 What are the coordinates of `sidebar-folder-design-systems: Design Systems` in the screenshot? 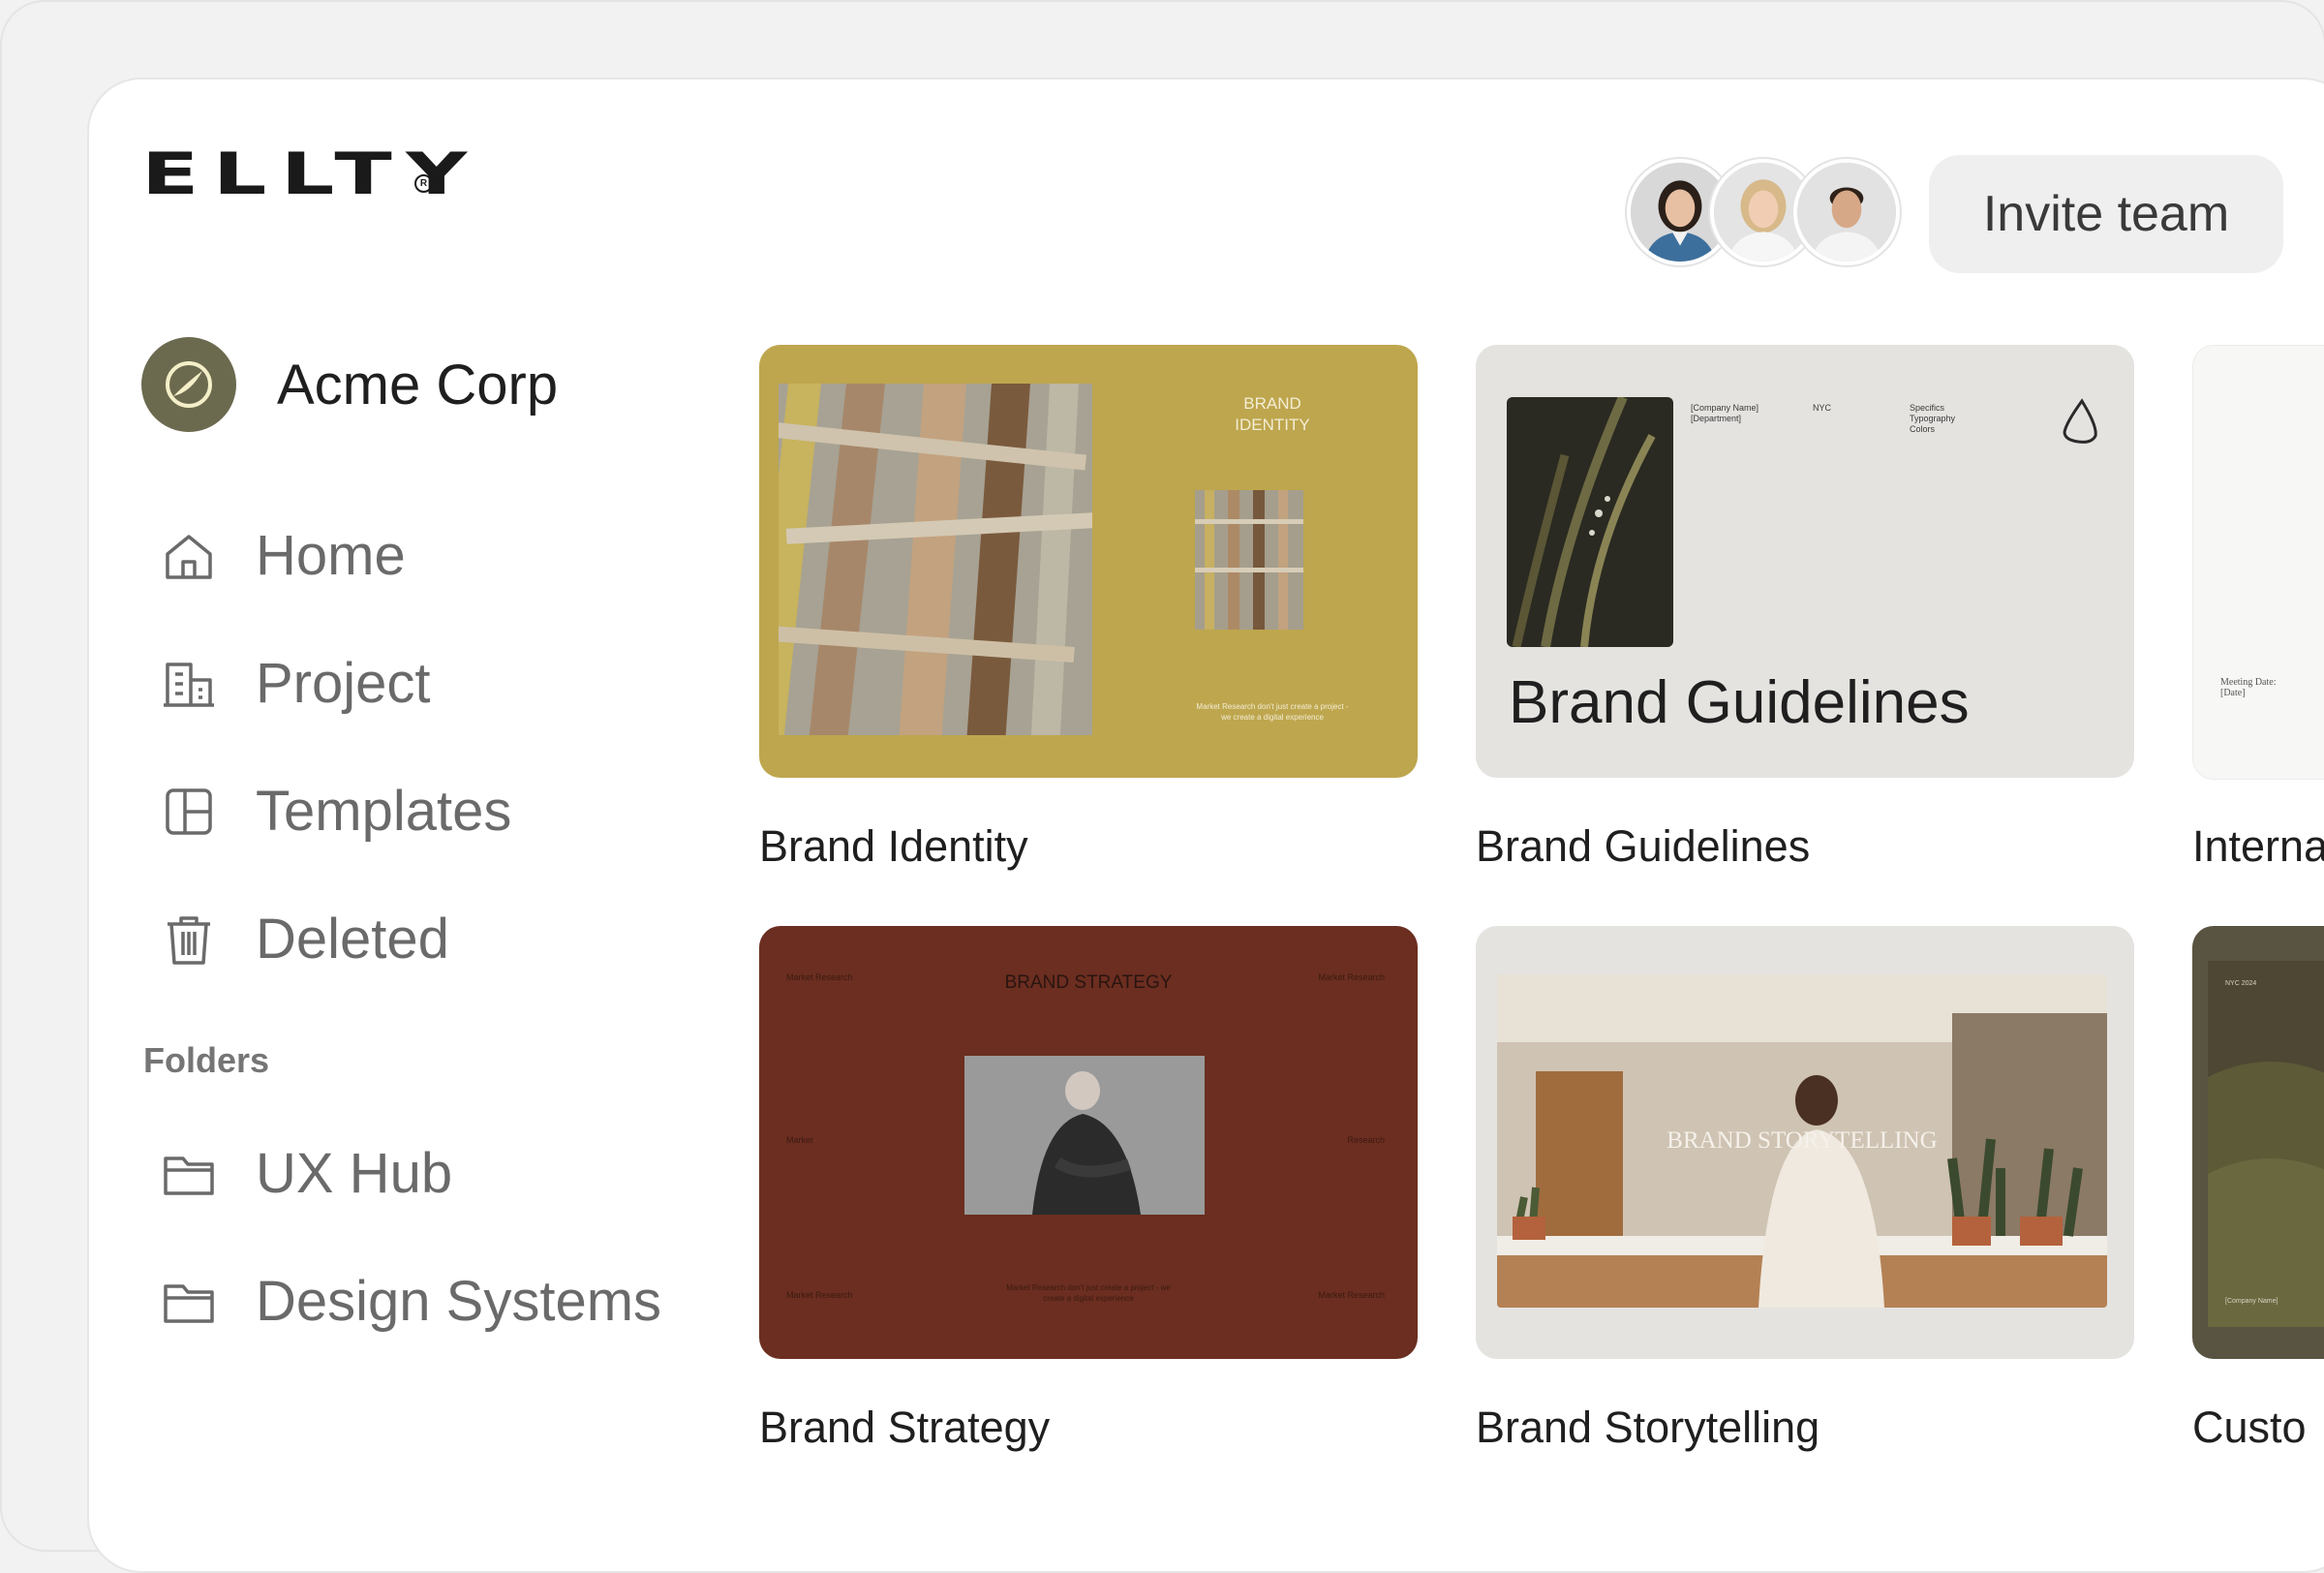 It's located at (411, 1301).